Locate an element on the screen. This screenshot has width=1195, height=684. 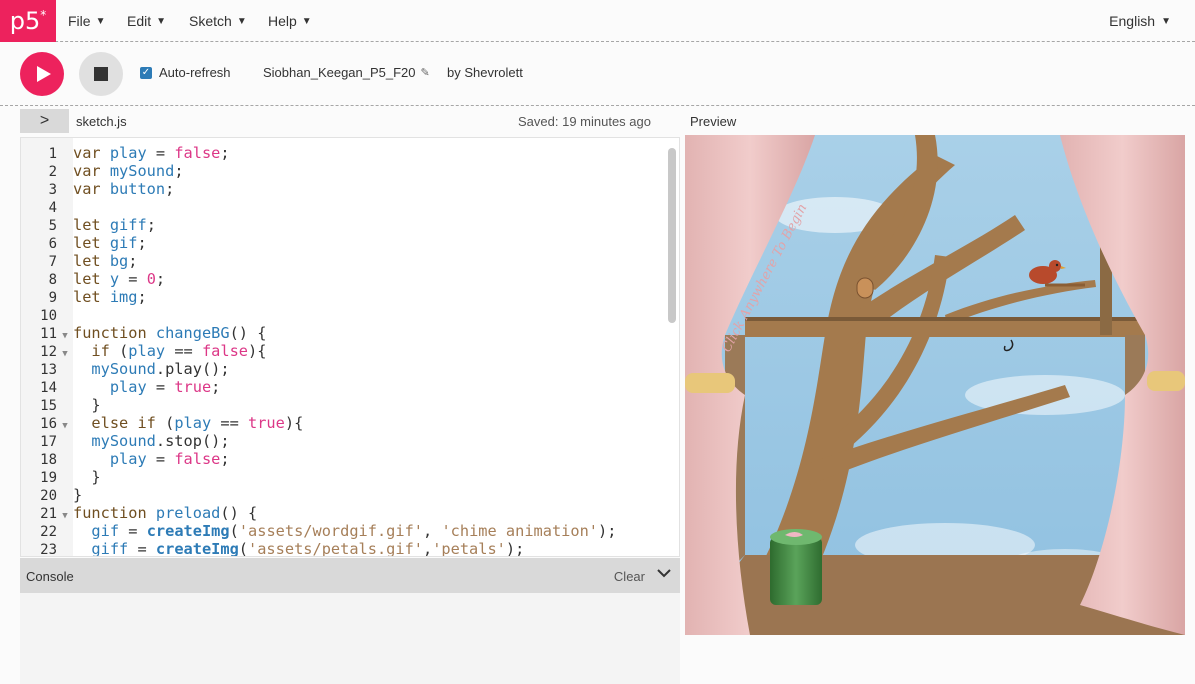
code-token: createImg is located at coordinates (197, 548).